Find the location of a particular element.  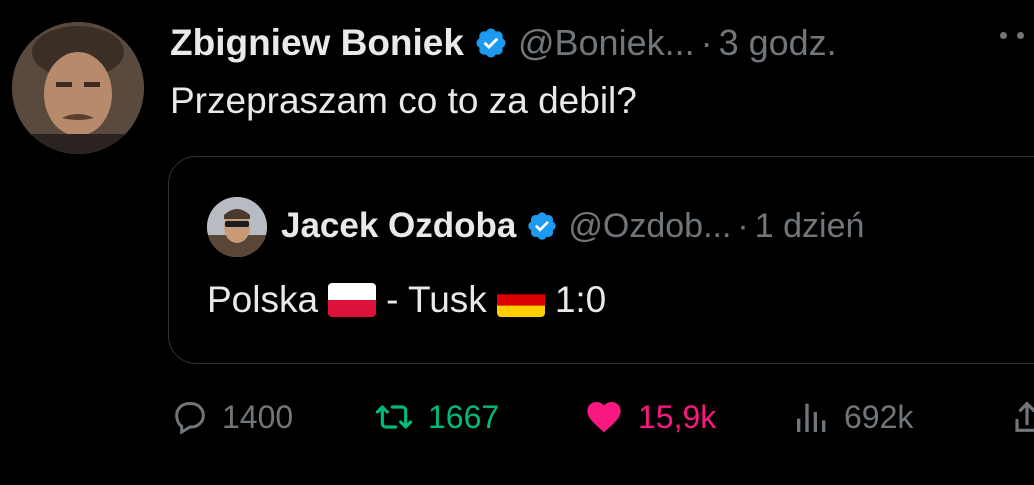

reply-button: 1400 is located at coordinates (231, 417).